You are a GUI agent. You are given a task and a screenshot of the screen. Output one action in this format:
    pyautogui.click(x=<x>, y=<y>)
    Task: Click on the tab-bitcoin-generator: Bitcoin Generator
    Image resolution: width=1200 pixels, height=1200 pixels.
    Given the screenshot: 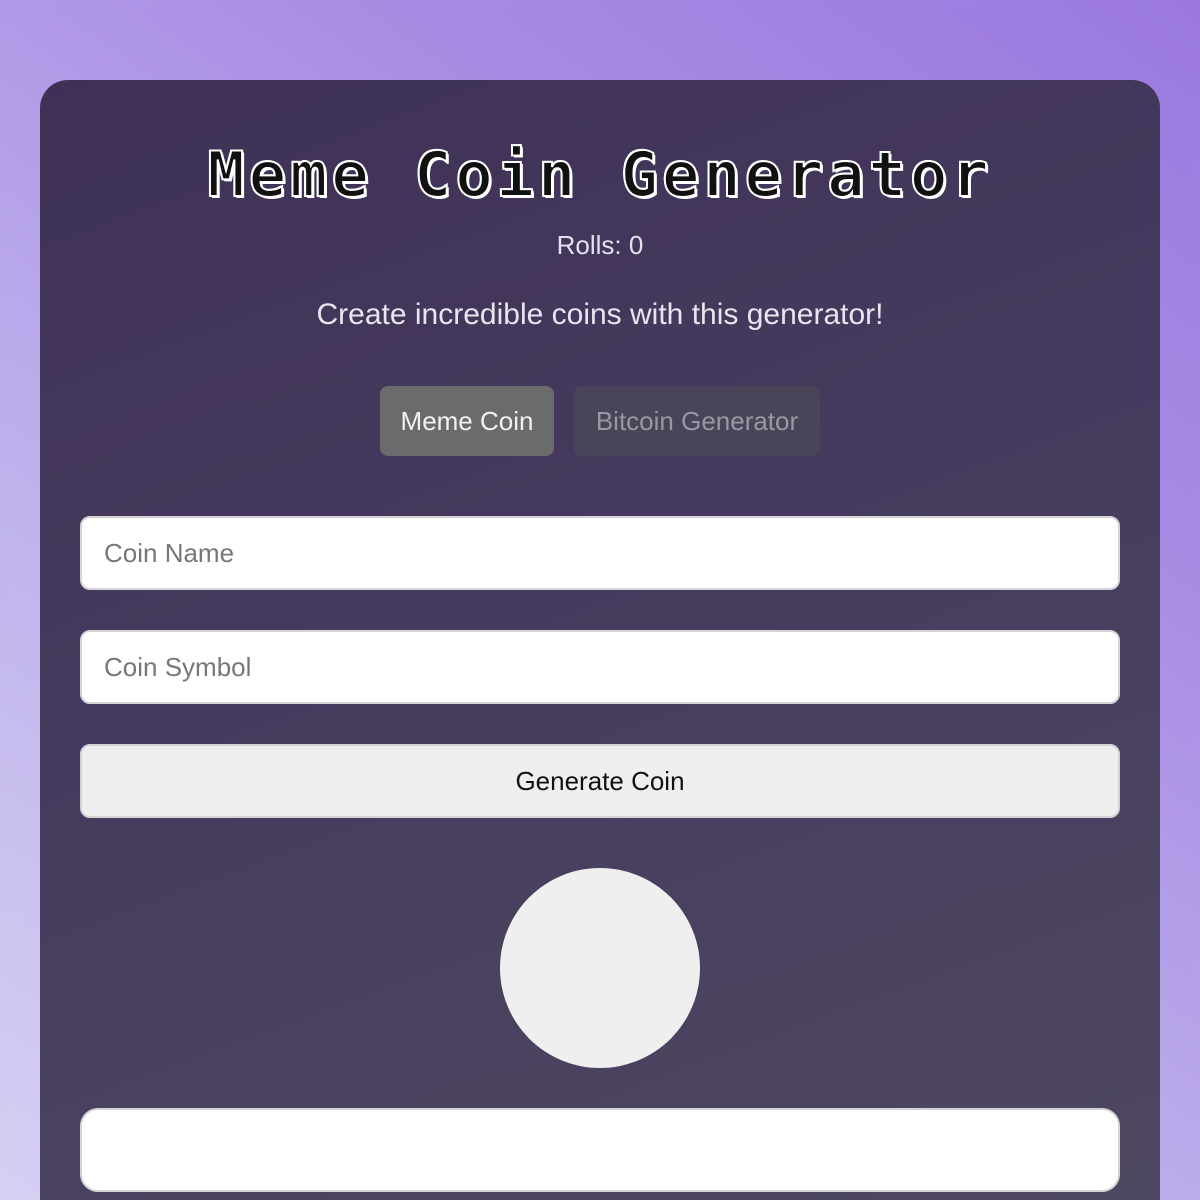 What is the action you would take?
    pyautogui.click(x=697, y=421)
    